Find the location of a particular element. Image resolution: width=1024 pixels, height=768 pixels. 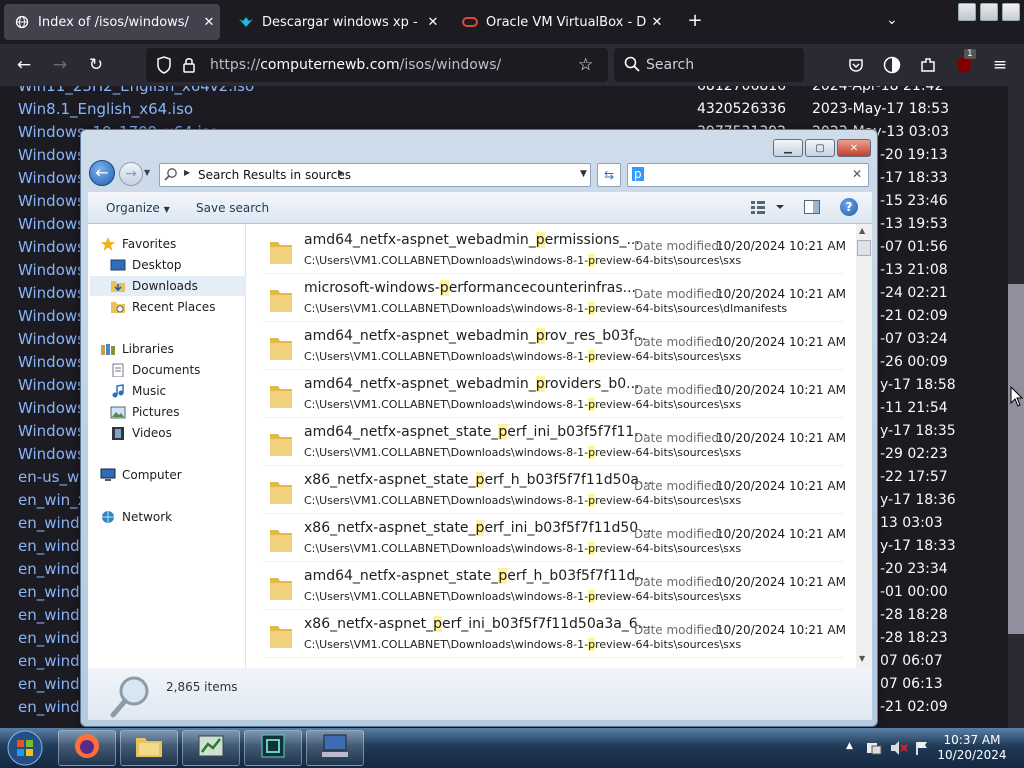

taskbar-firefox is located at coordinates (87, 748).